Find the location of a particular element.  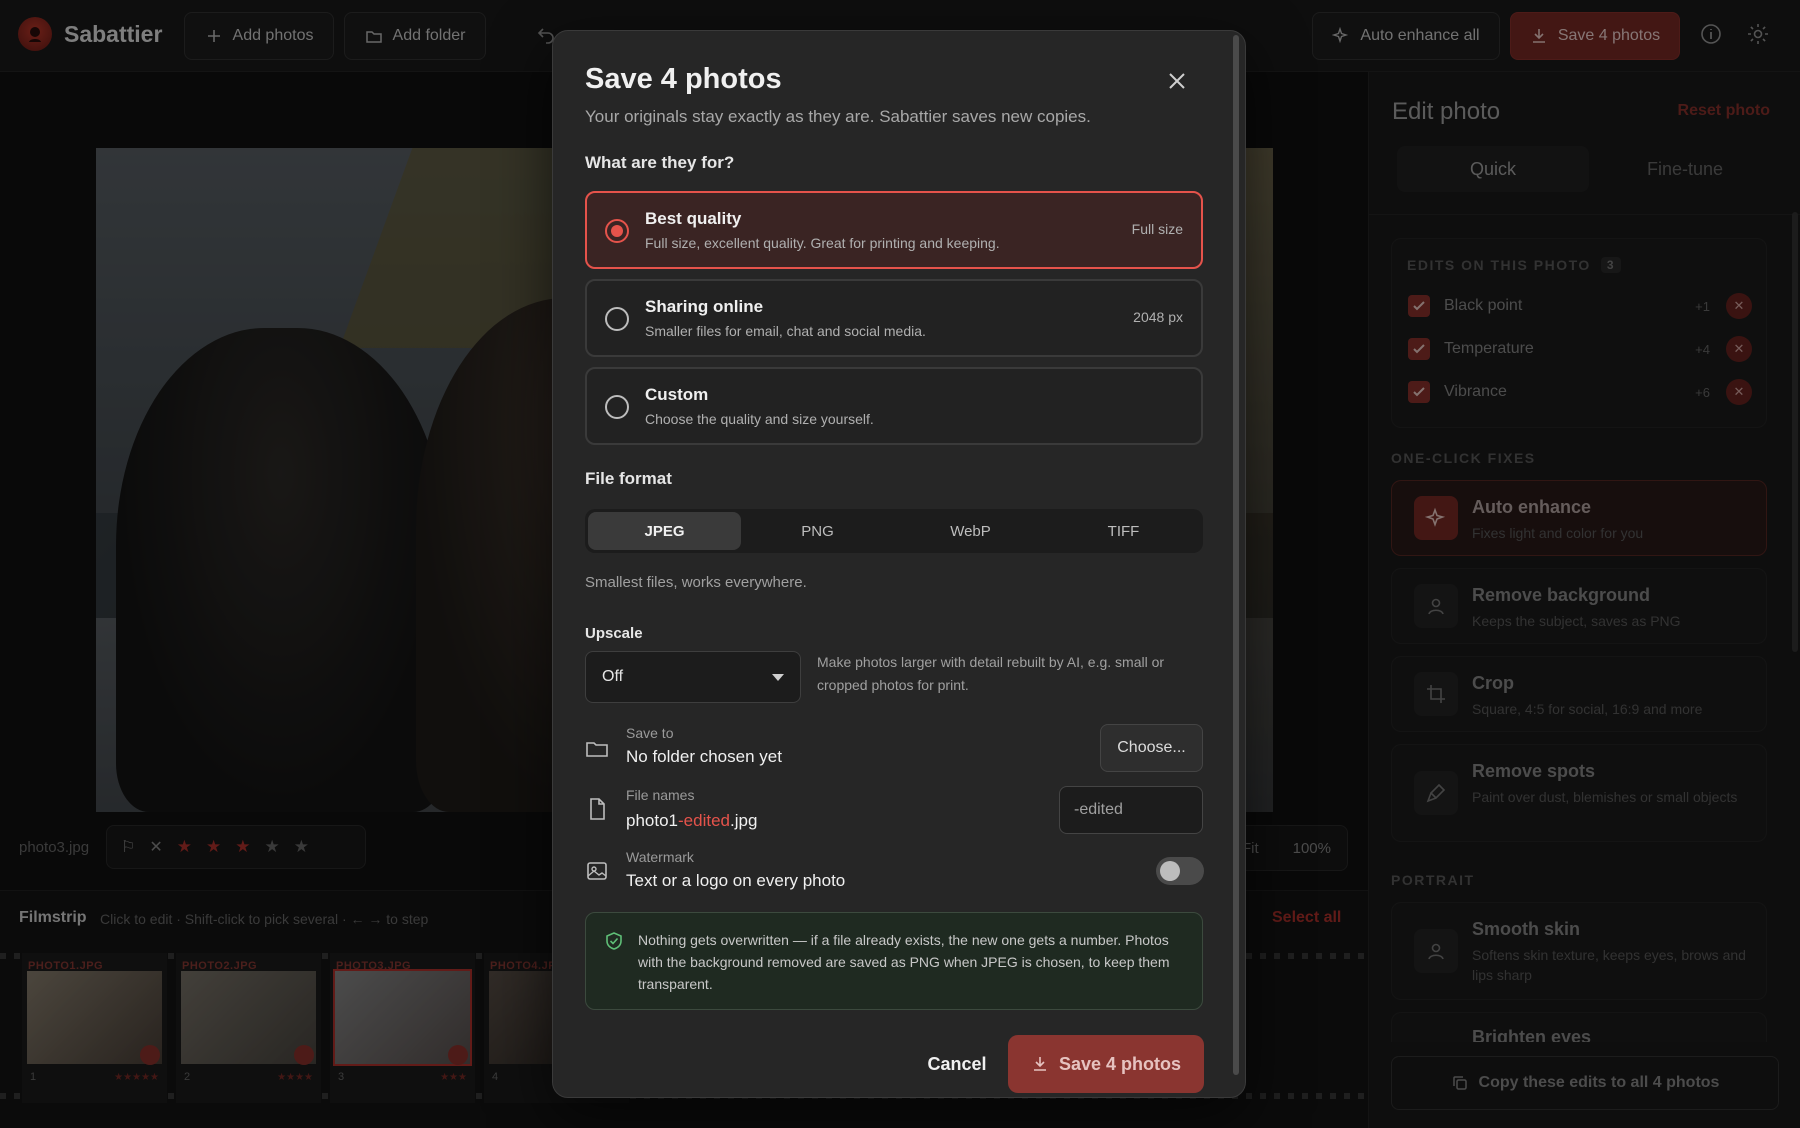

format-selector: JPEG PNG WebP TIFF is located at coordinates (894, 531).